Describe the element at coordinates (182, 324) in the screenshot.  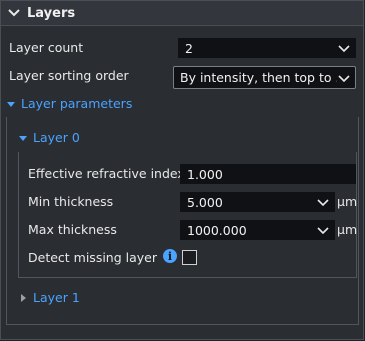
I see `group-bottom-divider` at that location.